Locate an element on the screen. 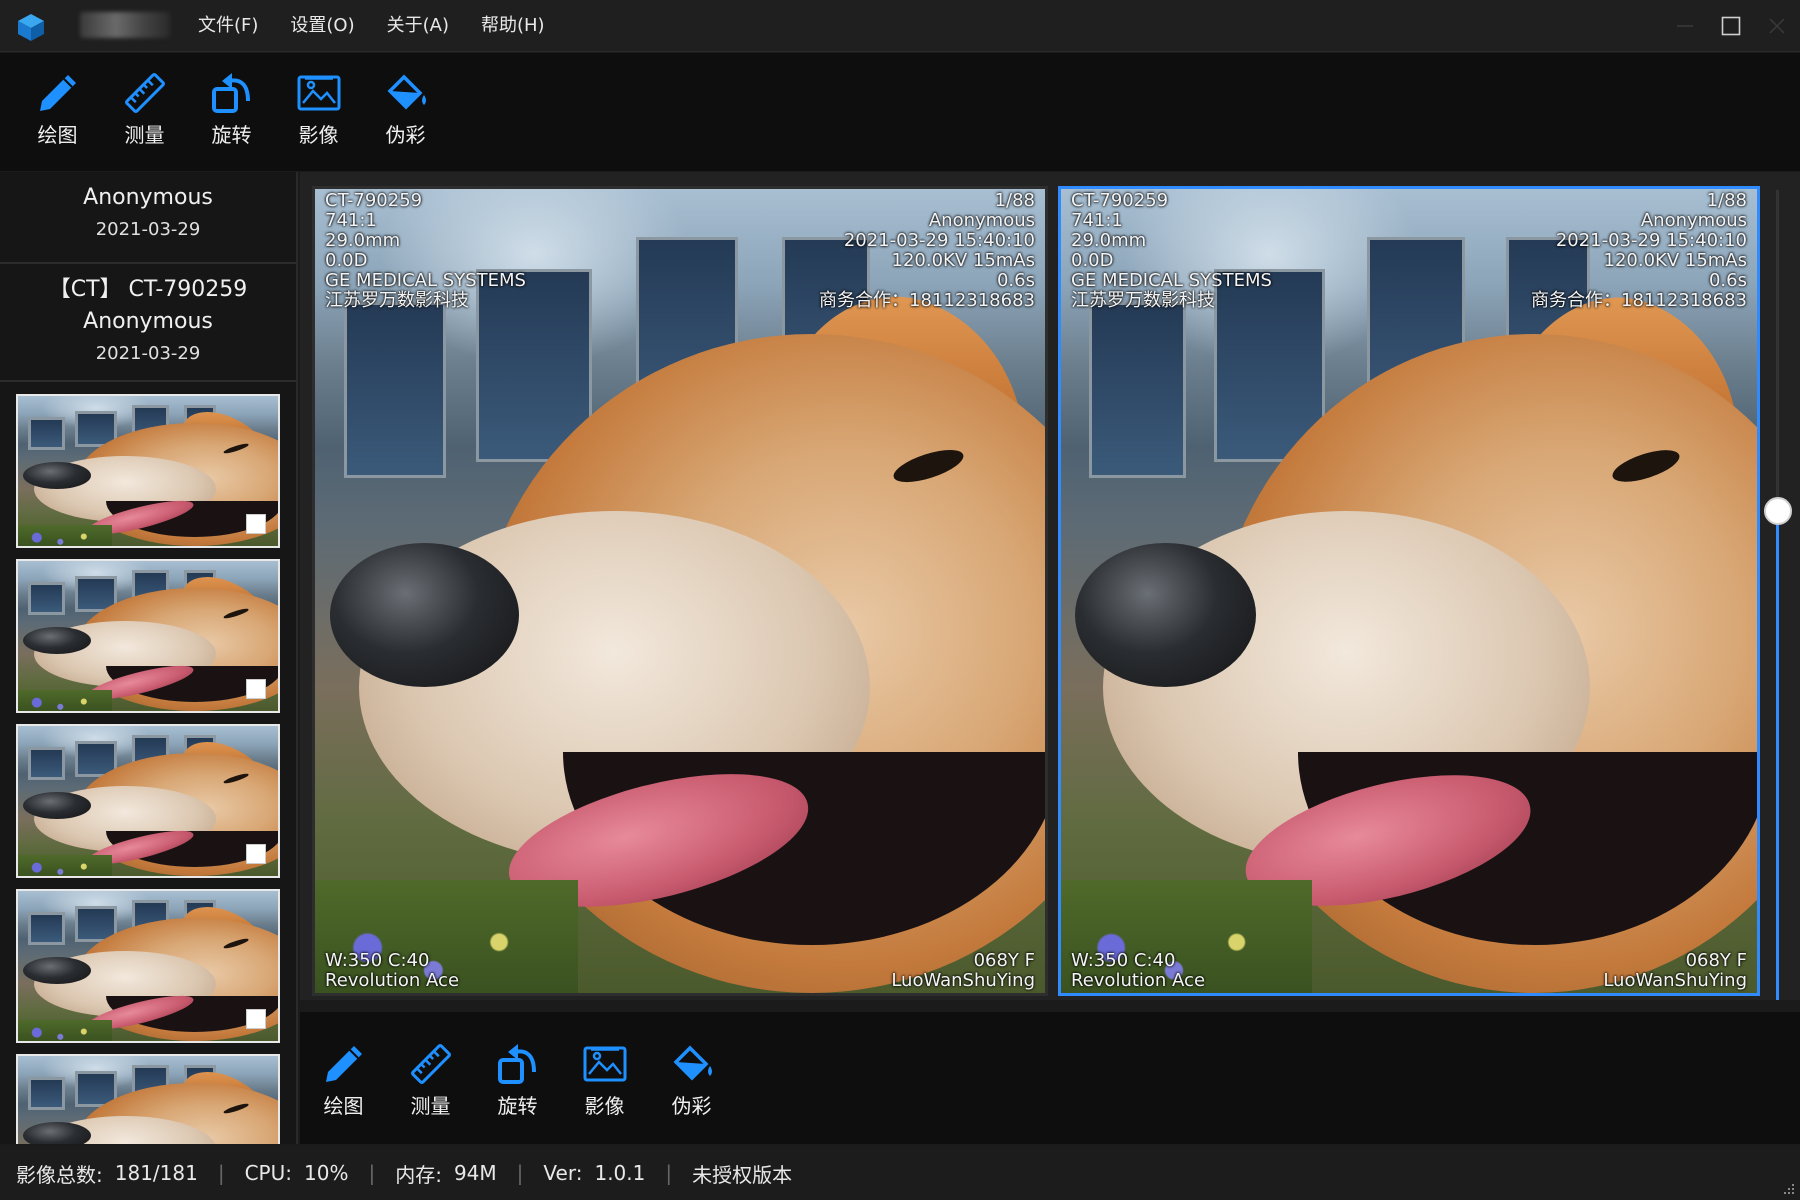 The image size is (1800, 1200). status-memory: 内存: 94M is located at coordinates (445, 1173).